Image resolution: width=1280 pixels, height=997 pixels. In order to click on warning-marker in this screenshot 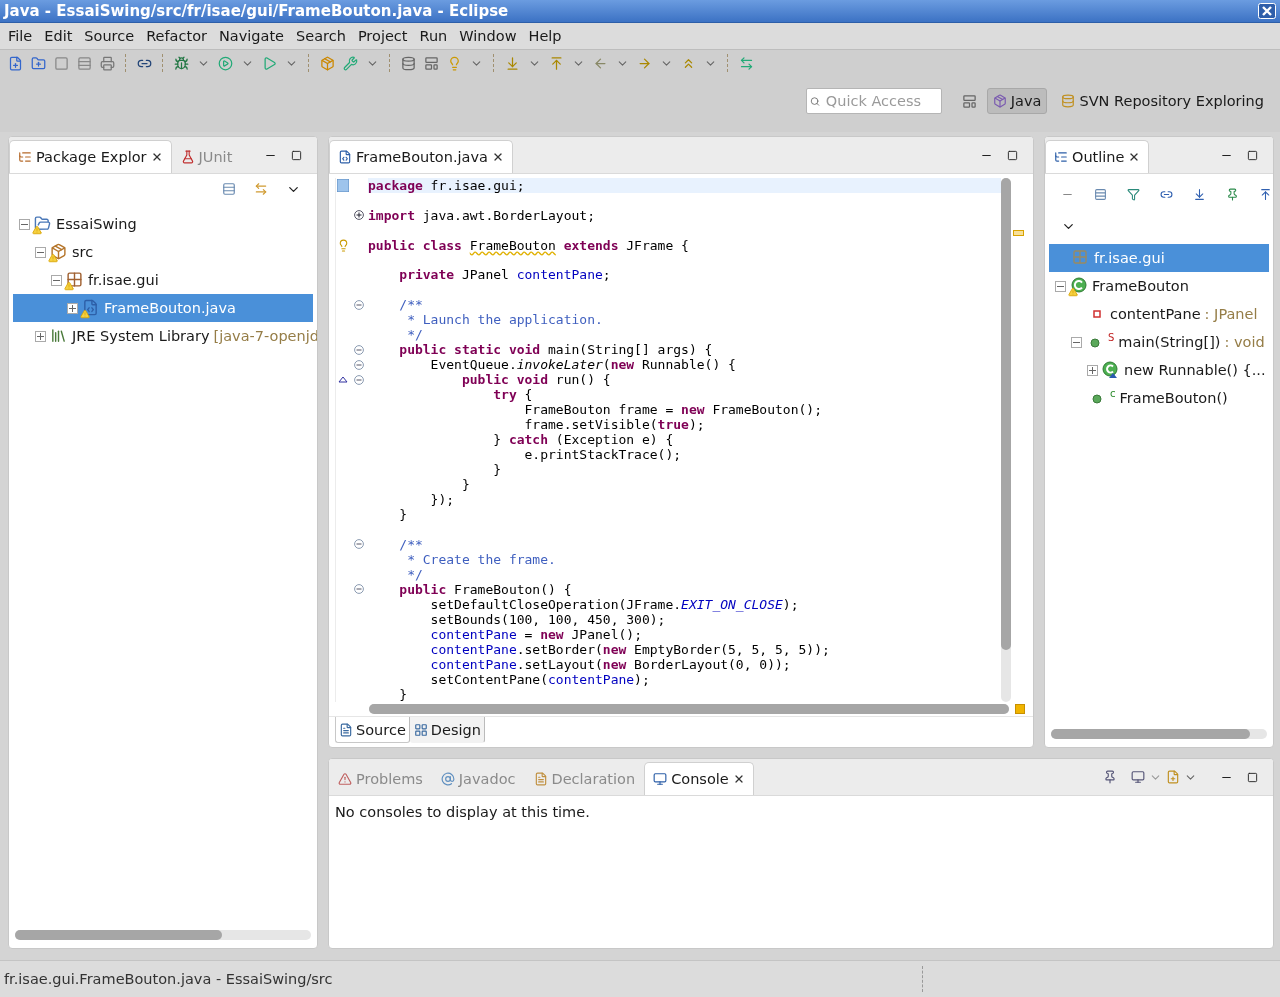, I will do `click(1018, 233)`.